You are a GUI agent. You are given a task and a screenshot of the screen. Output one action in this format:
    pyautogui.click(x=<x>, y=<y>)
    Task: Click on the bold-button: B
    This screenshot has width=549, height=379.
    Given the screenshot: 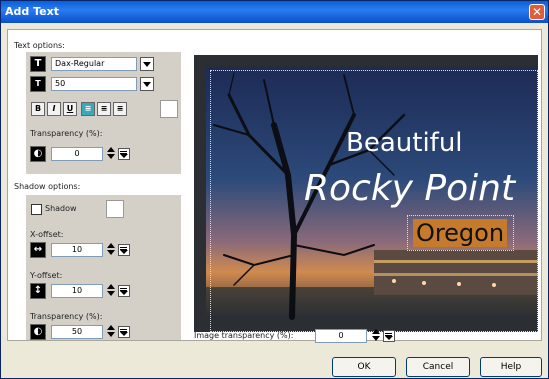 What is the action you would take?
    pyautogui.click(x=38, y=109)
    